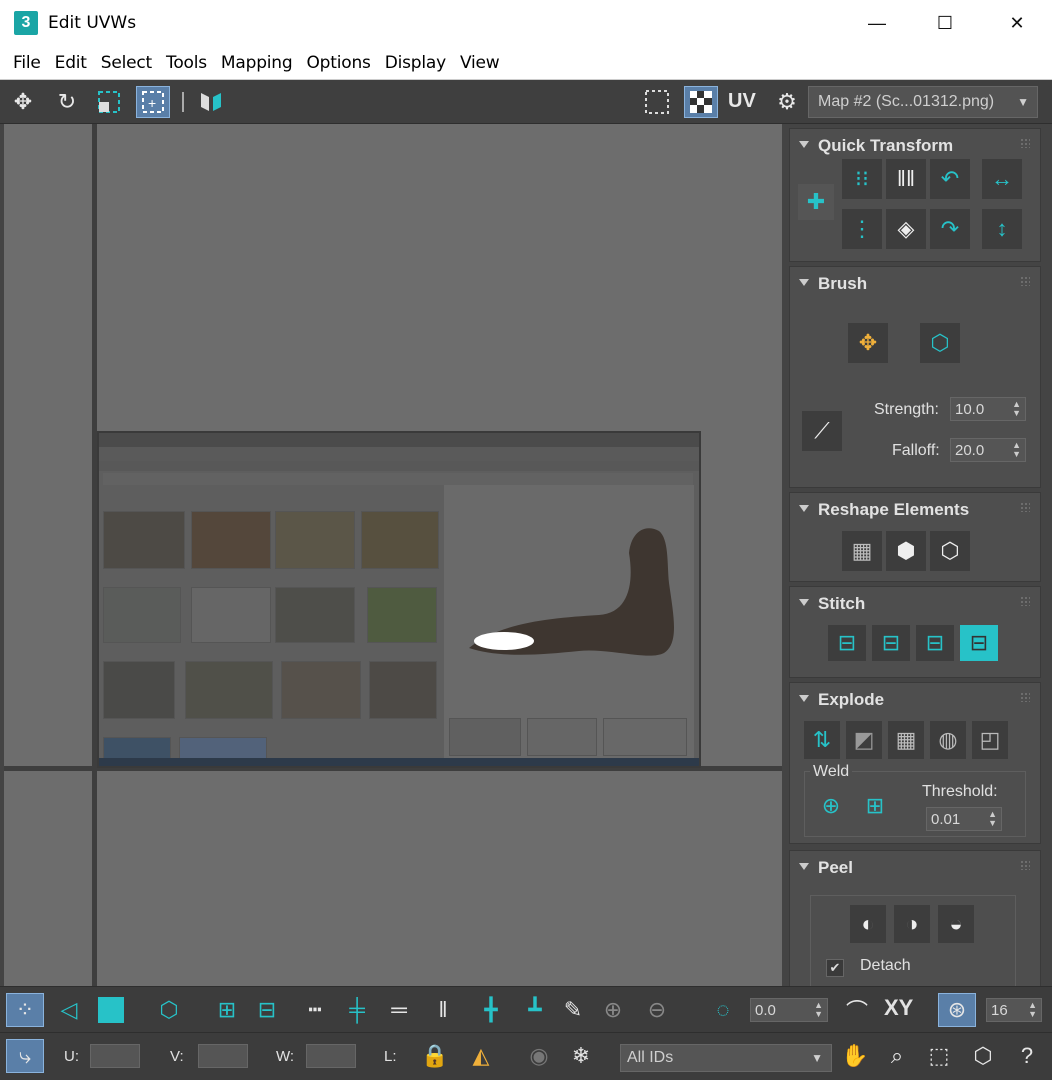 The width and height of the screenshot is (1052, 1080). Describe the element at coordinates (742, 101) in the screenshot. I see `uv-toggle: UV` at that location.